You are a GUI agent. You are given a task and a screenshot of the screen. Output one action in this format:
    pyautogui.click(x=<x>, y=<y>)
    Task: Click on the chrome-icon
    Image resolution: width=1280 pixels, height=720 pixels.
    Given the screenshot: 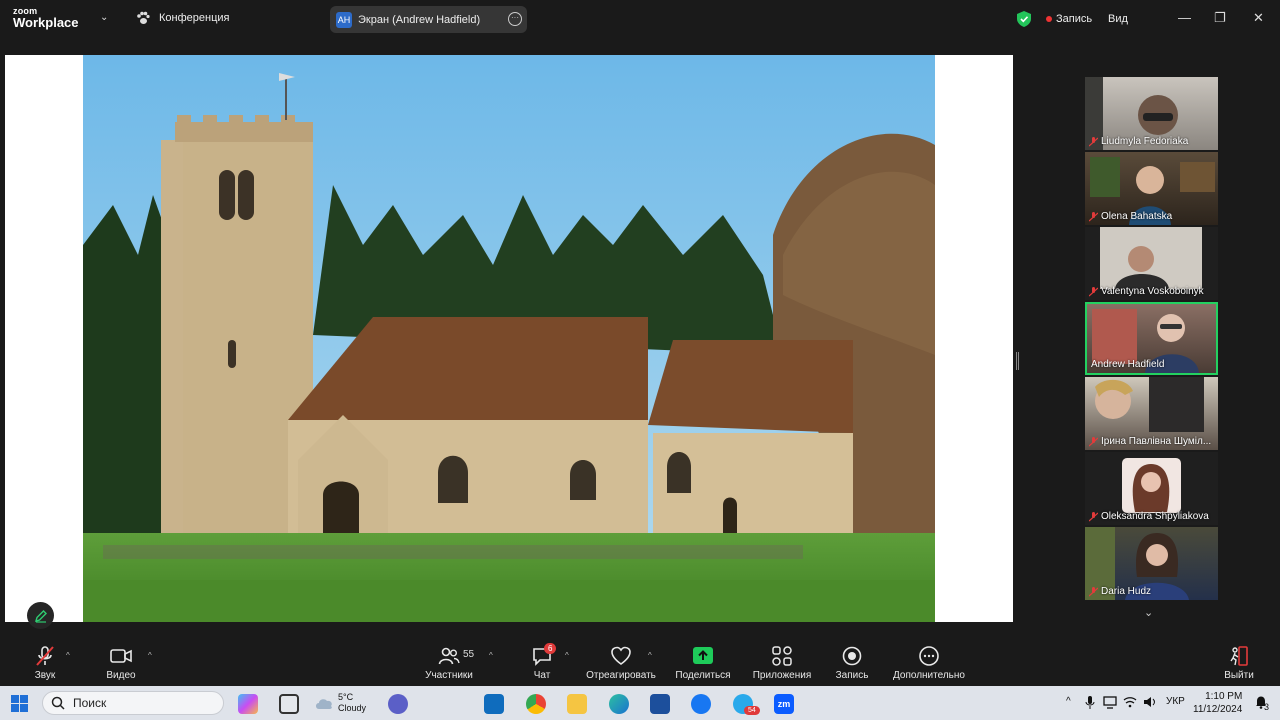 What is the action you would take?
    pyautogui.click(x=536, y=704)
    